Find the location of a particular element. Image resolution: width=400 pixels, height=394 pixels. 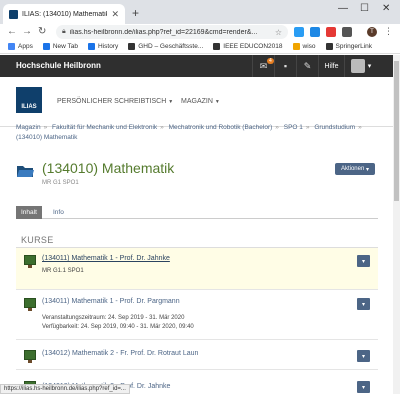

tab-title: ILIAS: (134010) Mathematik is located at coordinates (65, 14).